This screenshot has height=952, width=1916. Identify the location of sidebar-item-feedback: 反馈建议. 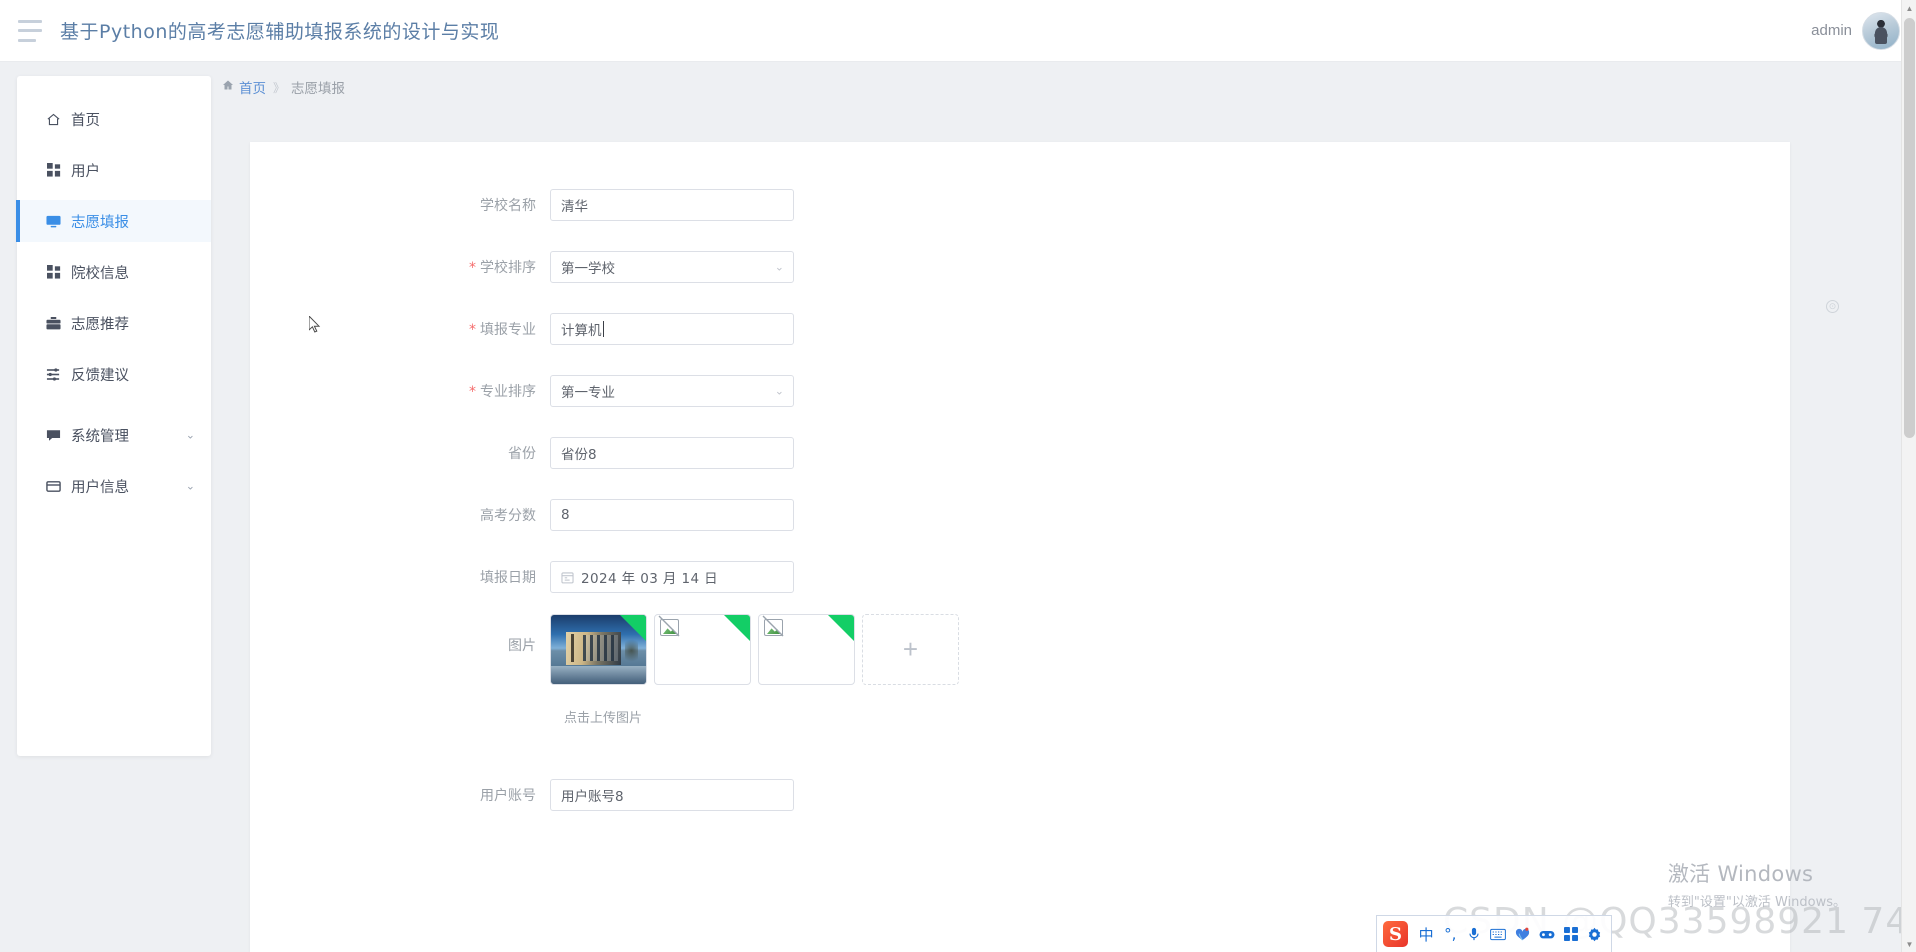
(114, 374).